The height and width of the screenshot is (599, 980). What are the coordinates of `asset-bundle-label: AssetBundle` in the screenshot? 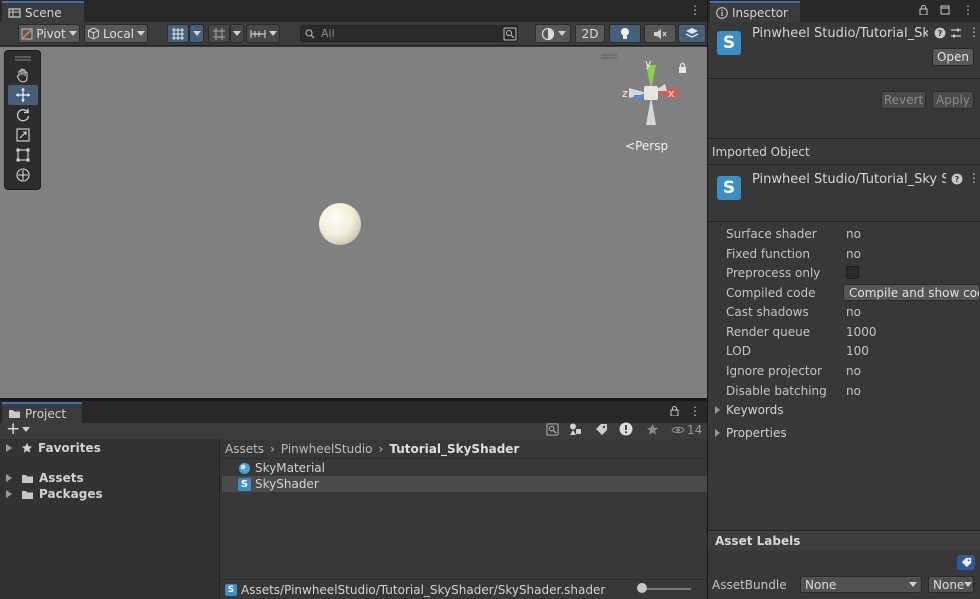 It's located at (749, 585).